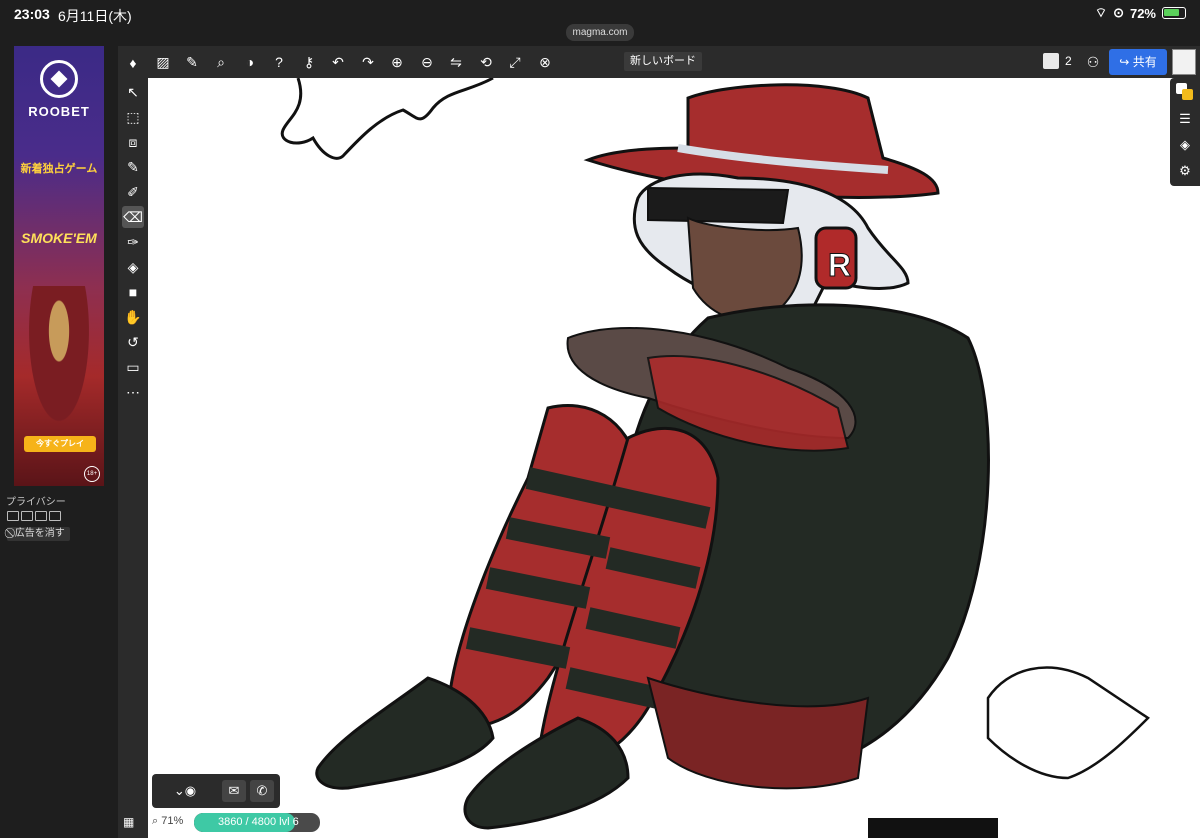 Image resolution: width=1200 pixels, height=838 pixels. Describe the element at coordinates (839, 265) in the screenshot. I see `svg-text: R` at that location.